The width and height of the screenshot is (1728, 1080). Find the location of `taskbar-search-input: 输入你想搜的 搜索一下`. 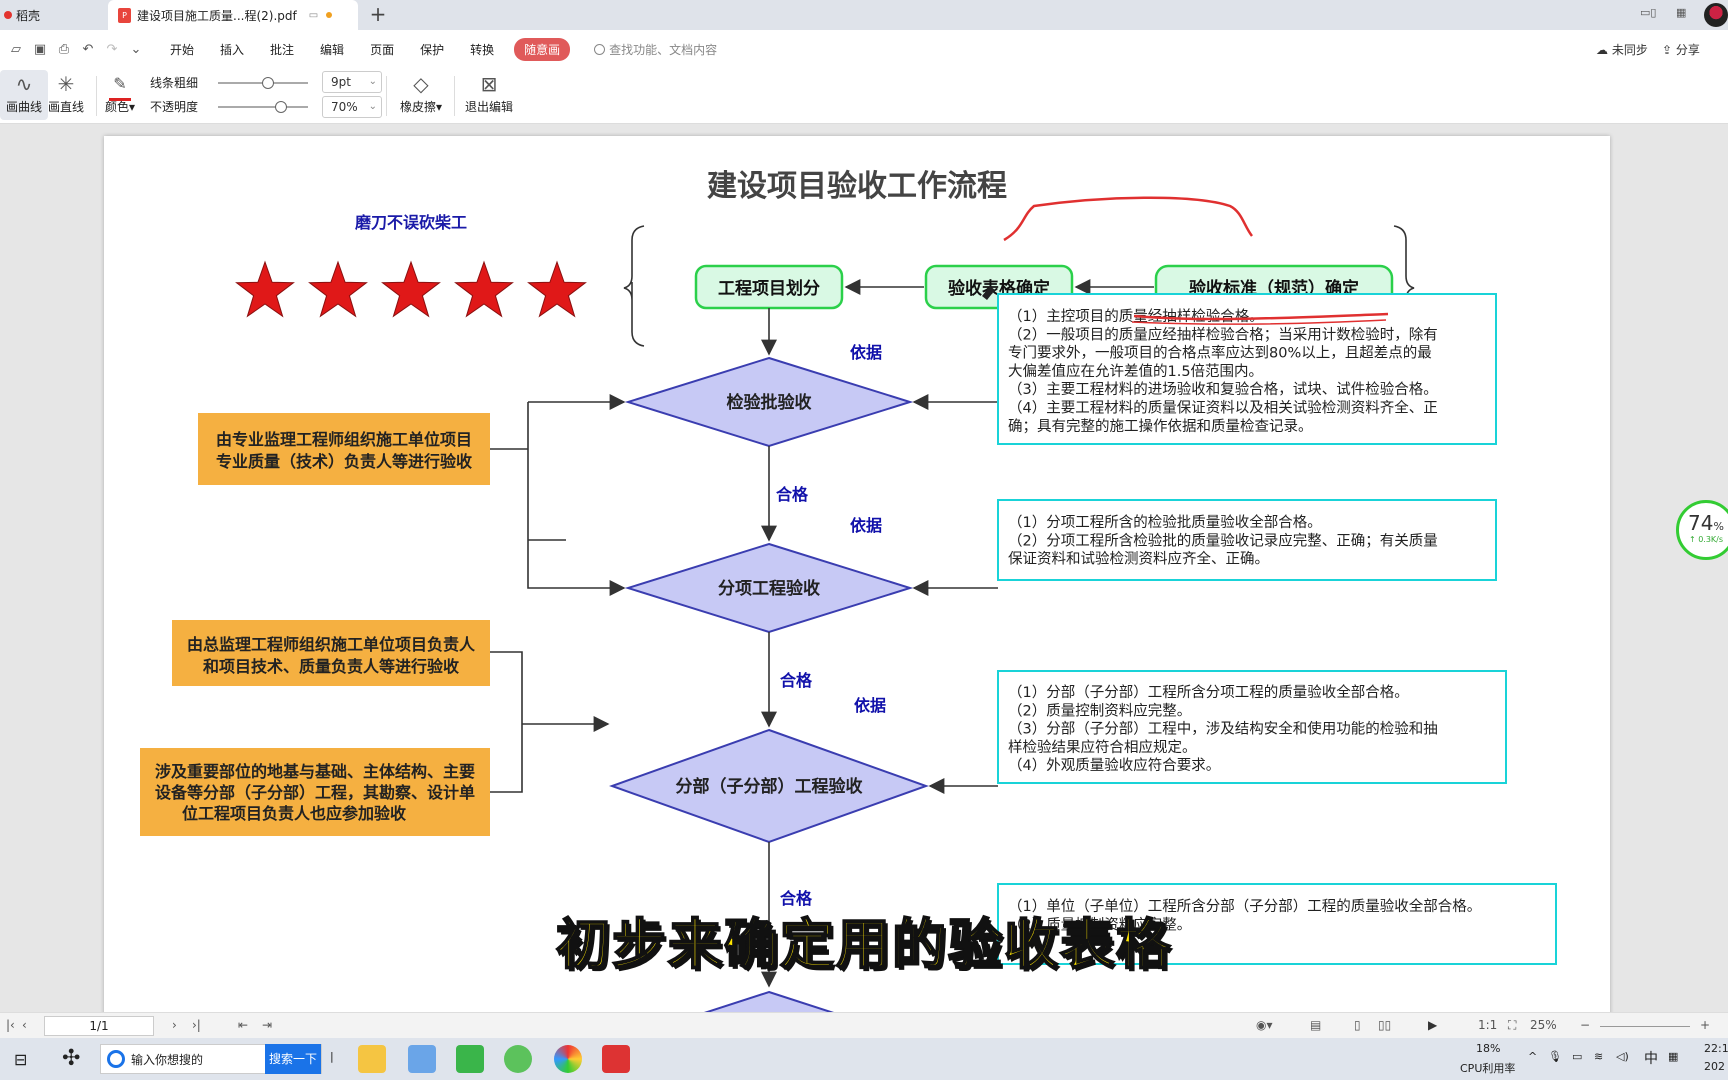

taskbar-search-input: 输入你想搜的 搜索一下 is located at coordinates (211, 1059).